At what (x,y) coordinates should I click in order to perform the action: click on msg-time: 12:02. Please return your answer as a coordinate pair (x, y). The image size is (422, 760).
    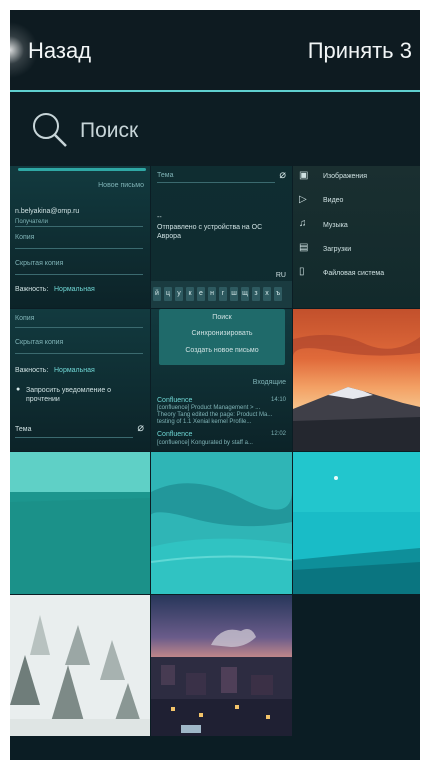
    Looking at the image, I should click on (278, 434).